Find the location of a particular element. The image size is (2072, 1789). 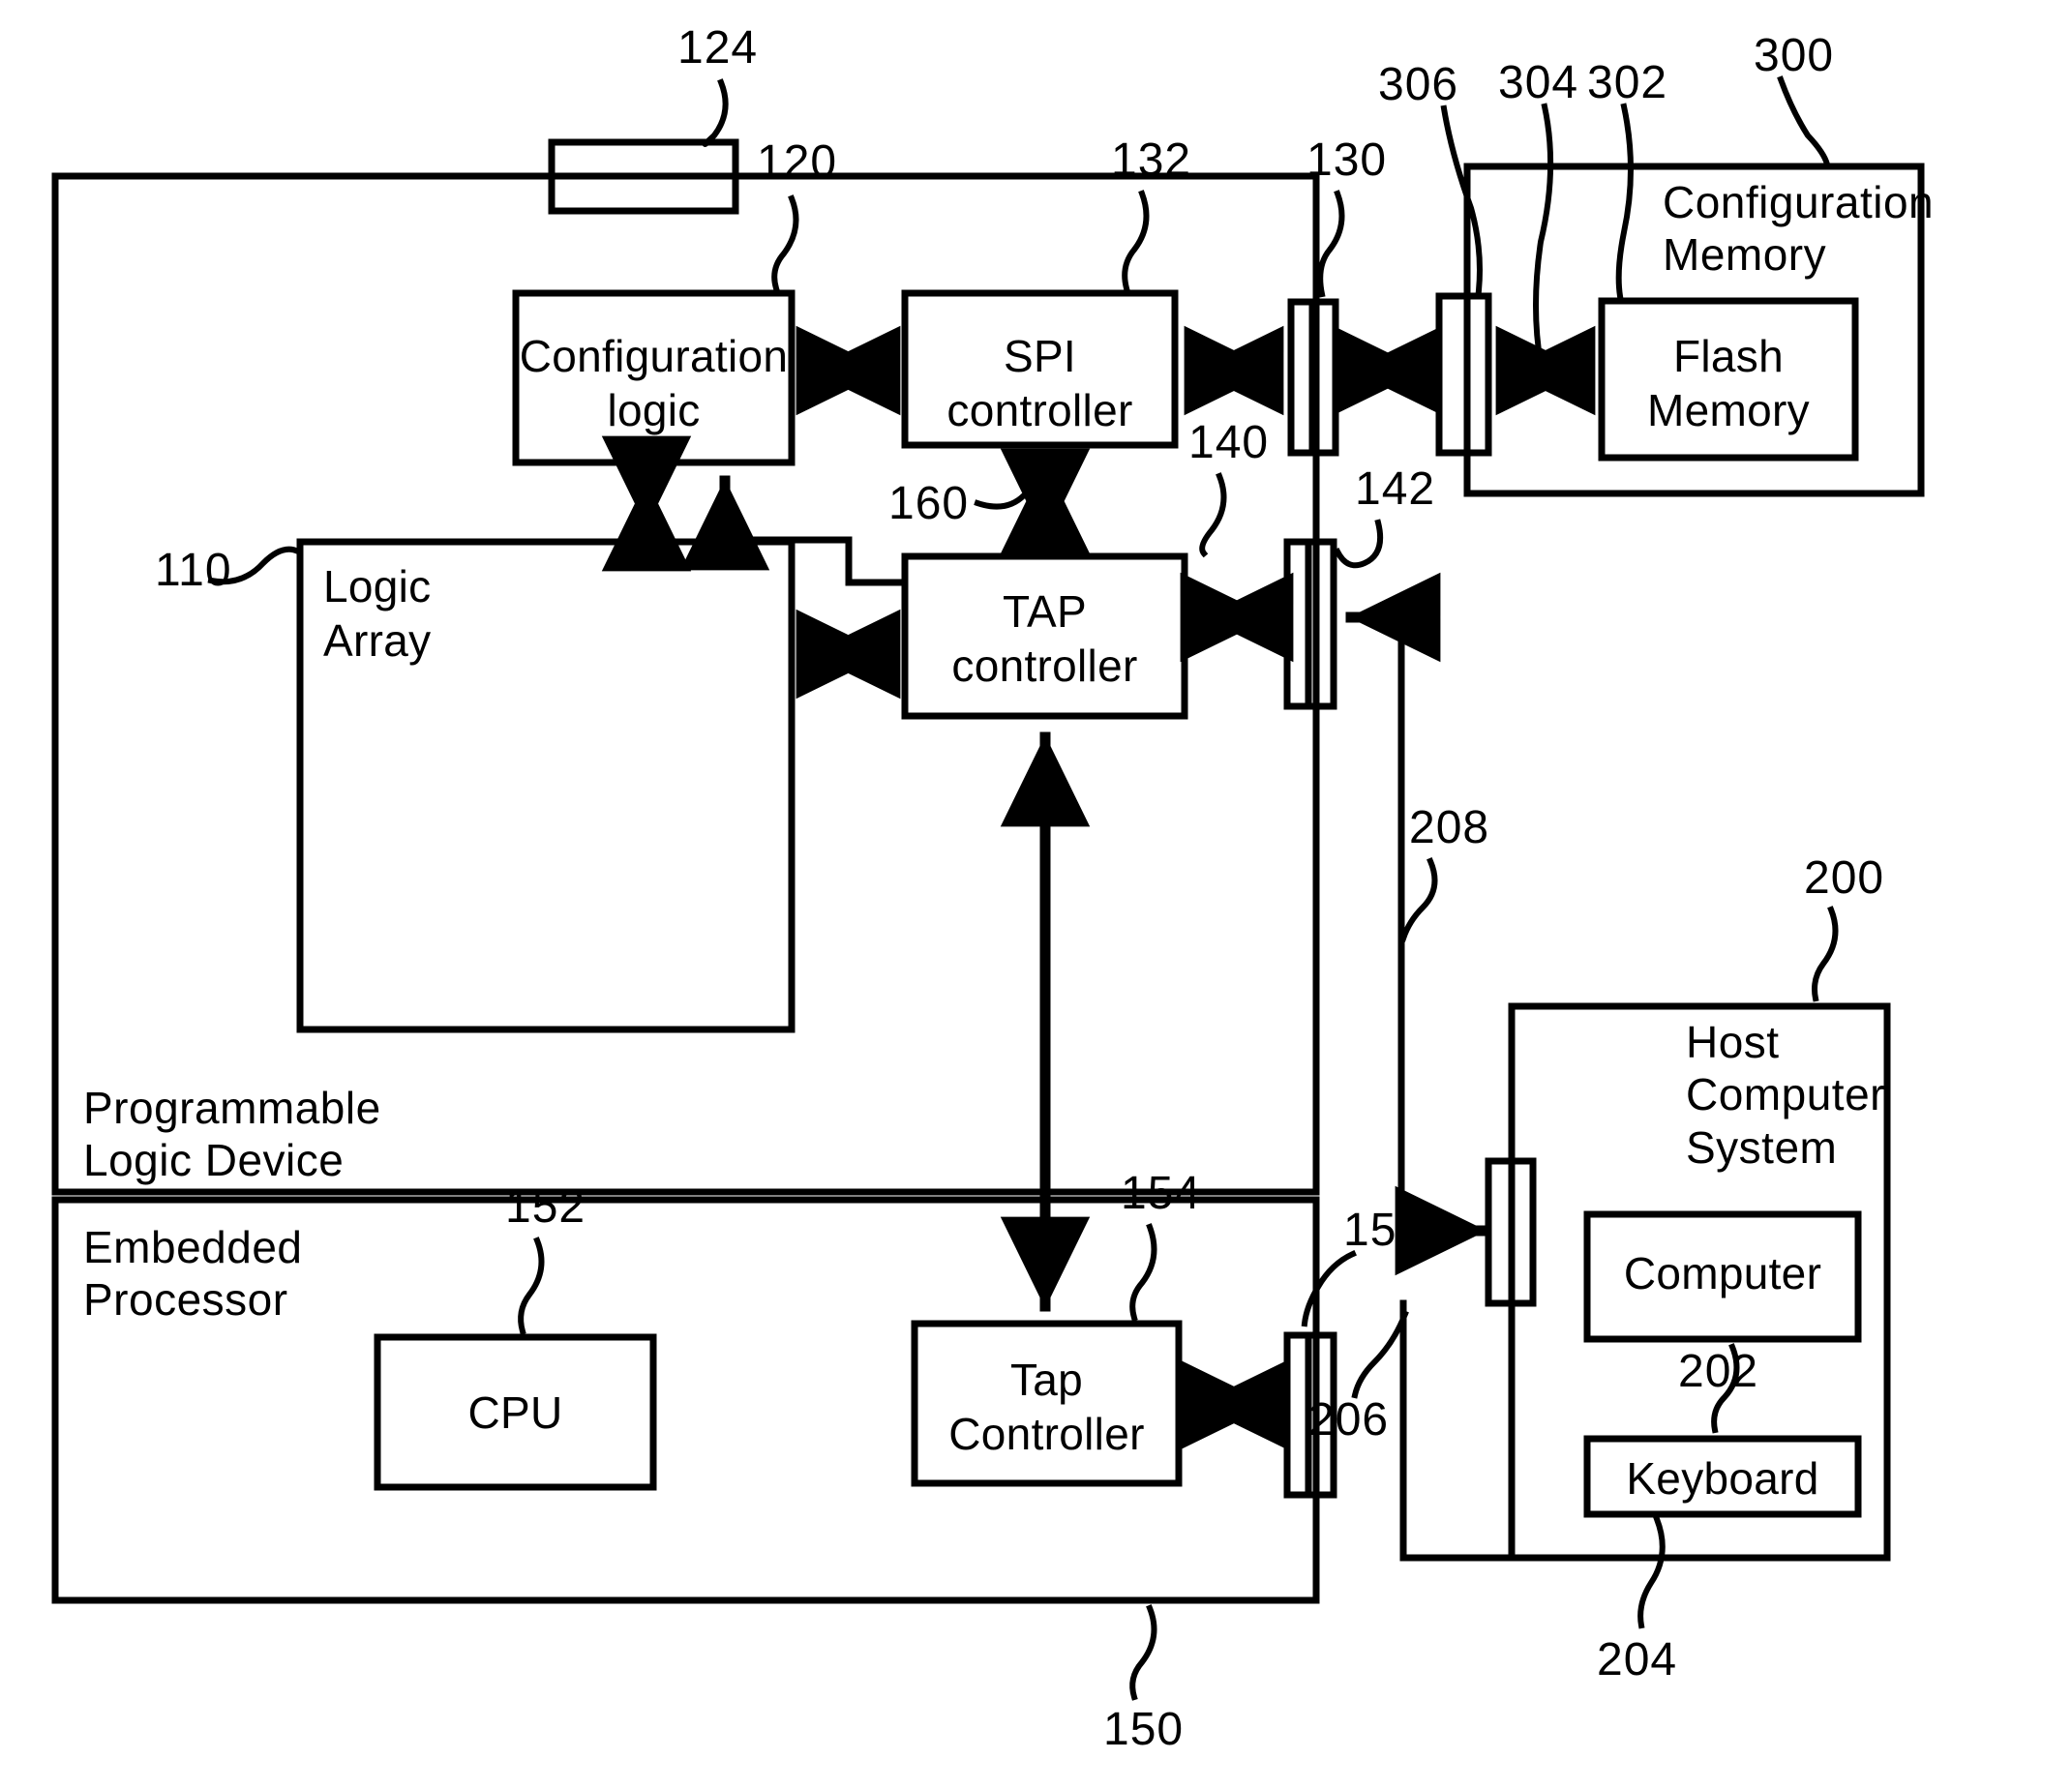

ref-200: 200 is located at coordinates (1844, 878).